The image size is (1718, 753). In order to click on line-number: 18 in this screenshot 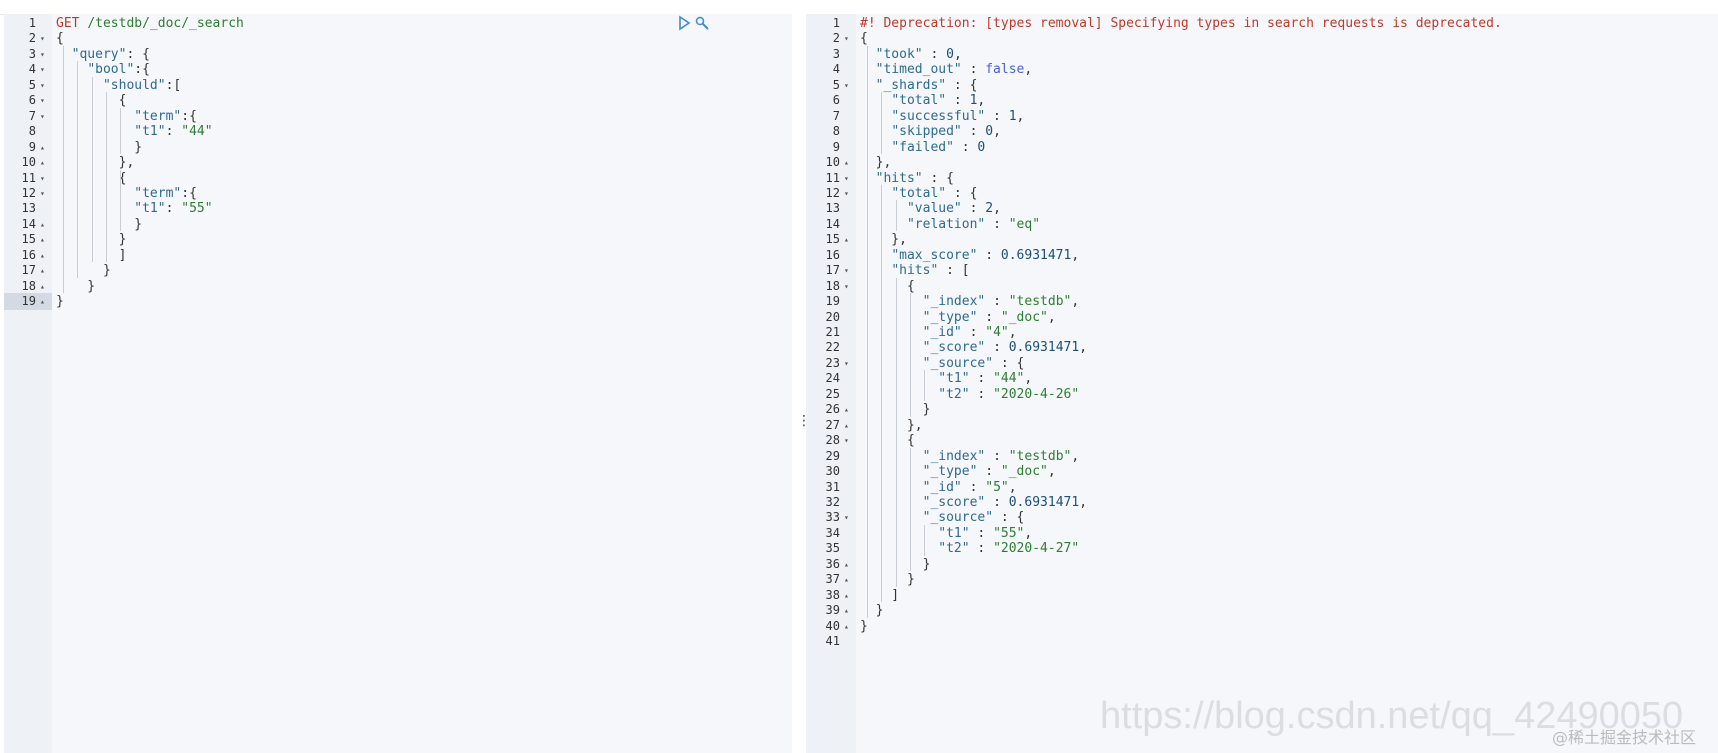, I will do `click(832, 285)`.